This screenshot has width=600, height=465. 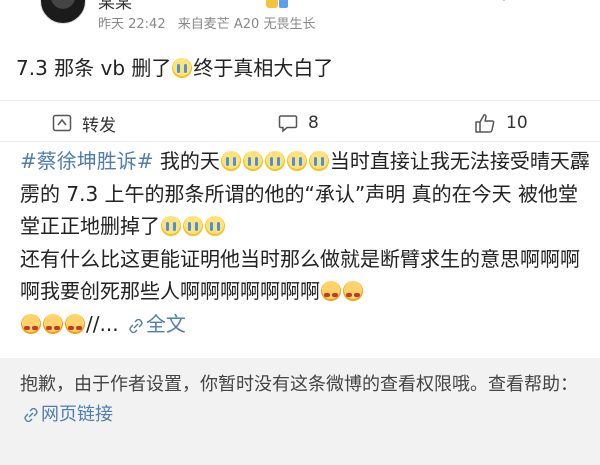 What do you see at coordinates (87, 161) in the screenshot?
I see `hashtag-link: #蔡徐坤胜诉#` at bounding box center [87, 161].